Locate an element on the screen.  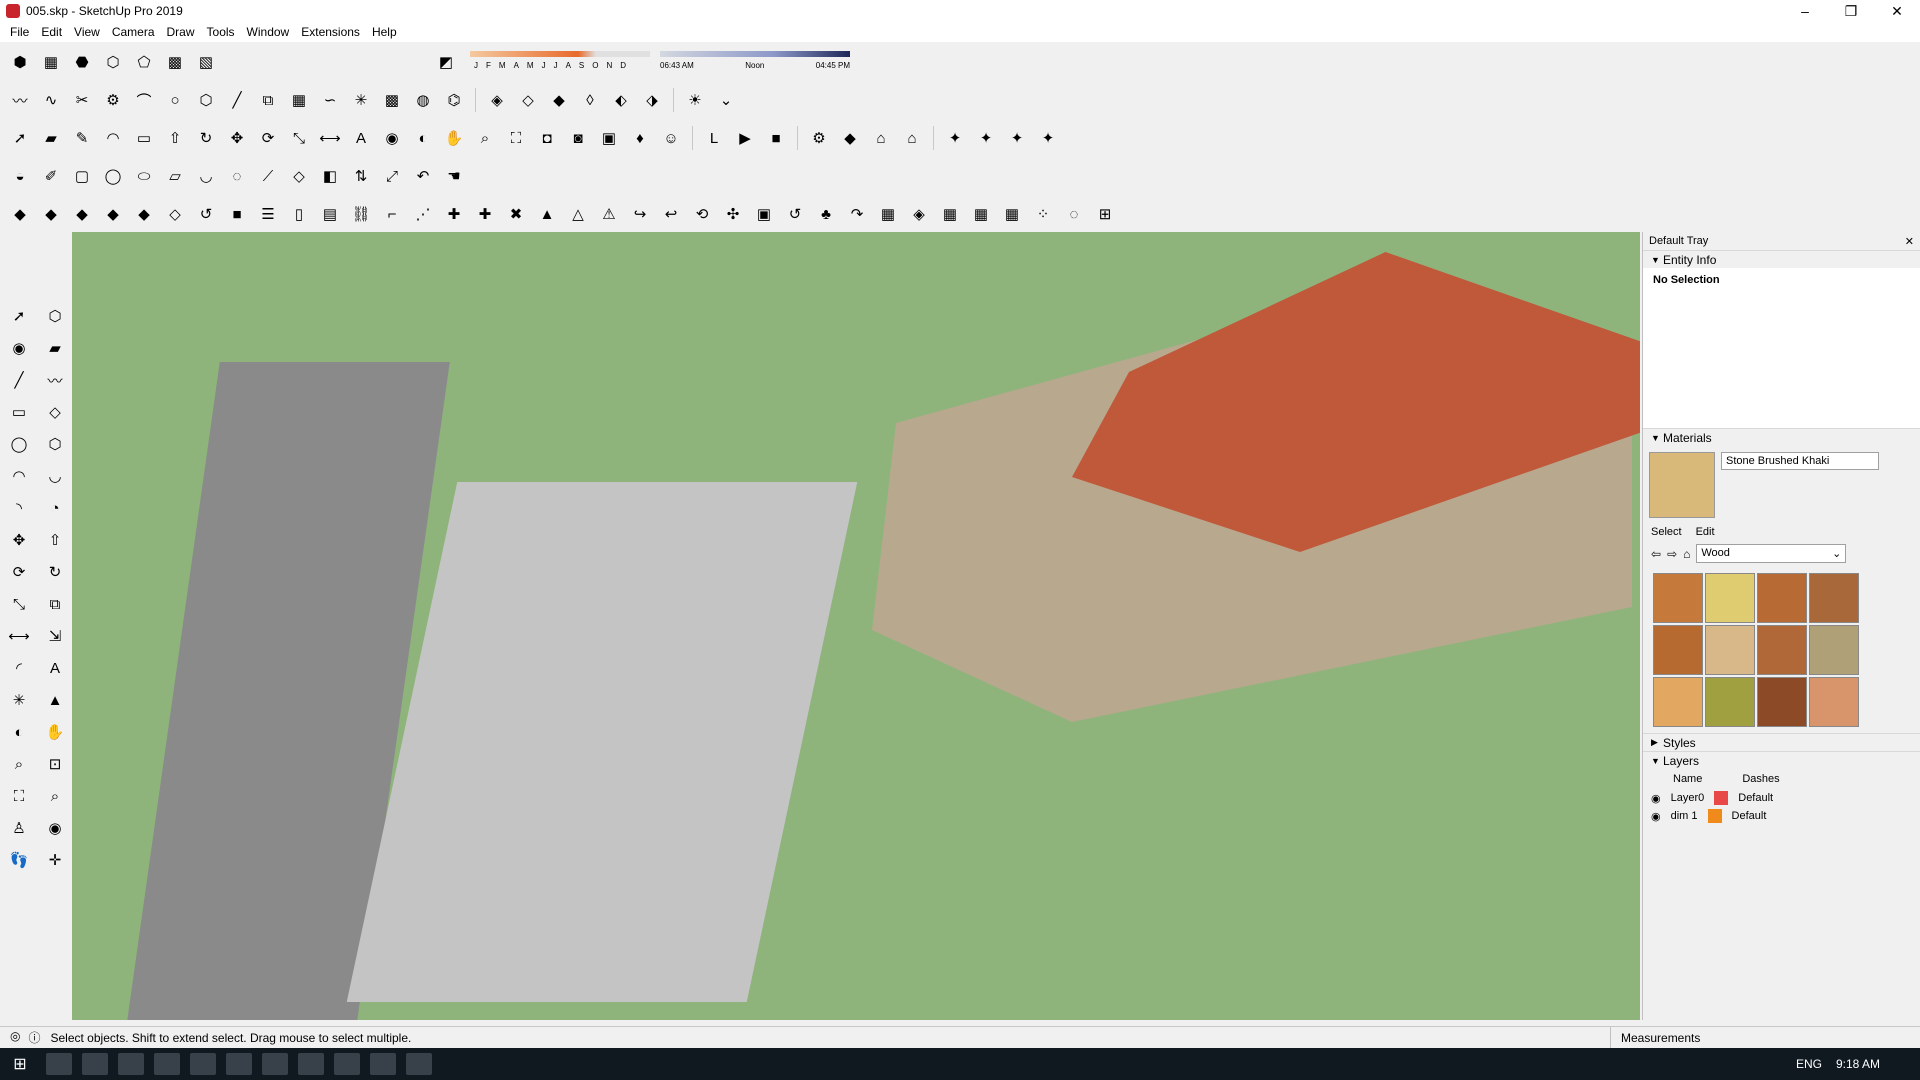
look-around-icon: ◉ is located at coordinates (55, 828).